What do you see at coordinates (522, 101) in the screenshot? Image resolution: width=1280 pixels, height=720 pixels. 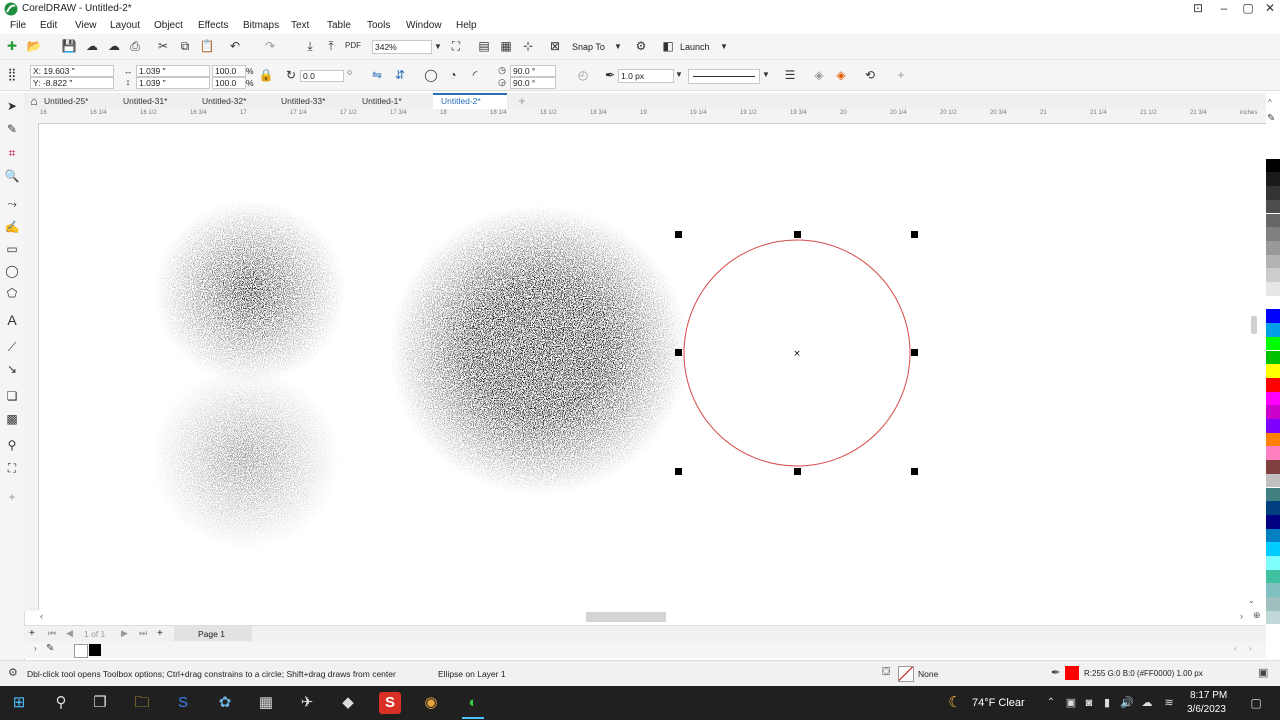 I see `new-tab-icon: +` at bounding box center [522, 101].